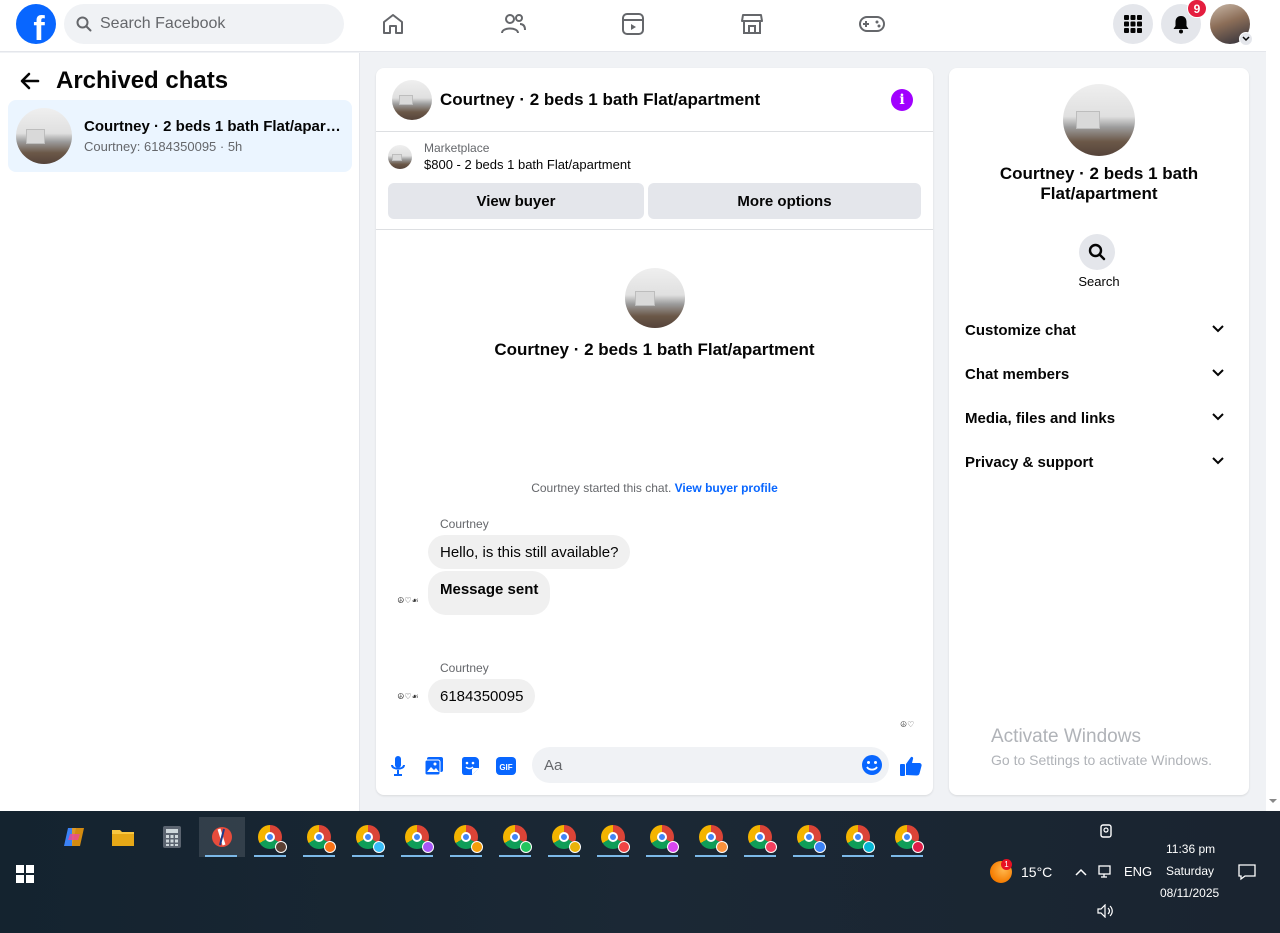 This screenshot has width=1280, height=933. I want to click on temperature: 15°C, so click(1036, 872).